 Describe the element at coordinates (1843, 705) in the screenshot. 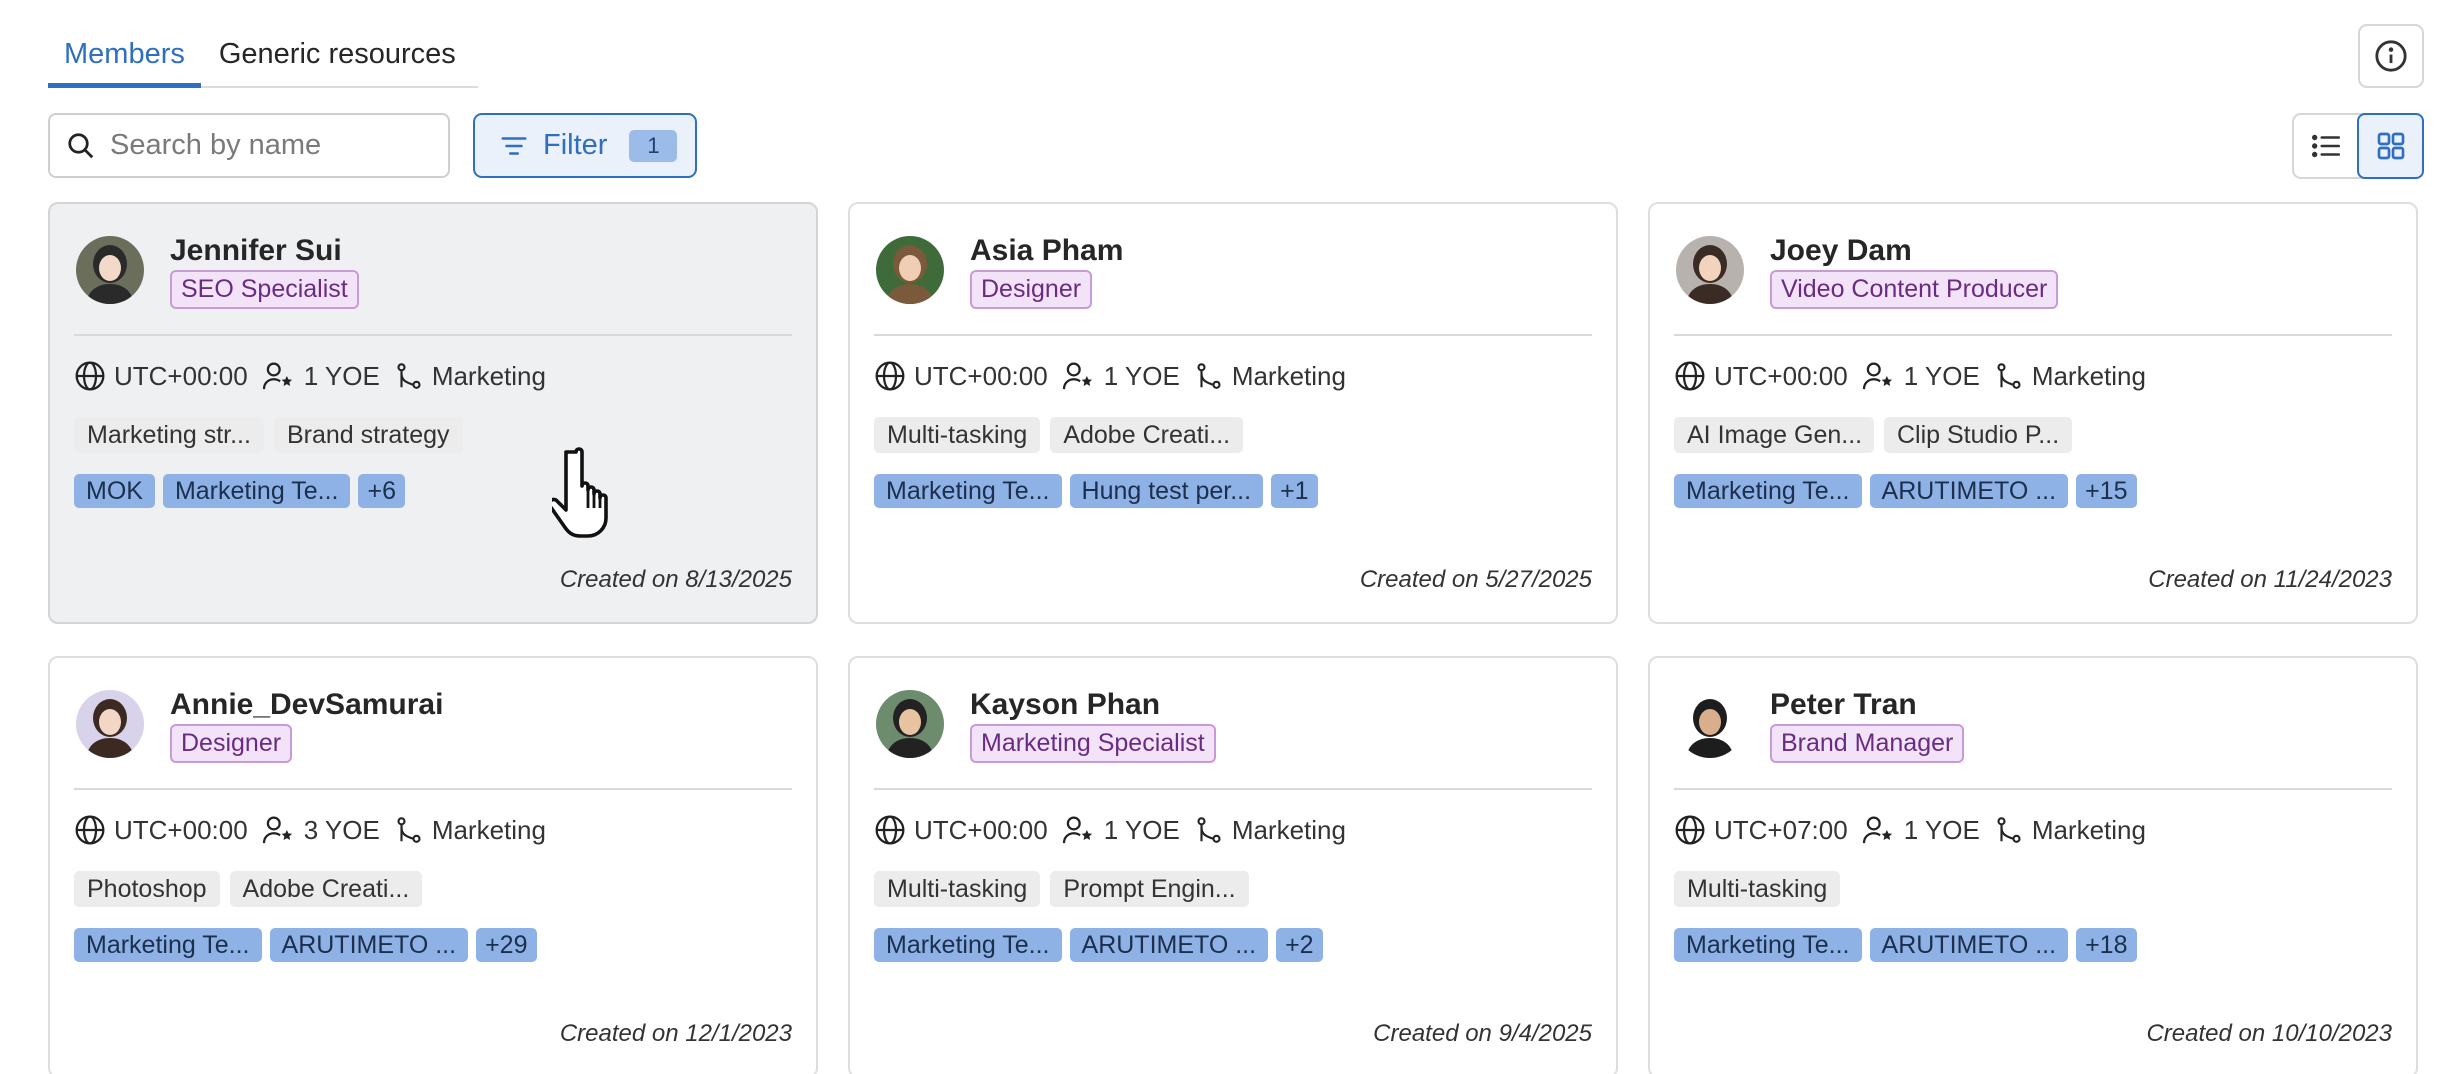

I see `member-name: Peter Tran` at that location.